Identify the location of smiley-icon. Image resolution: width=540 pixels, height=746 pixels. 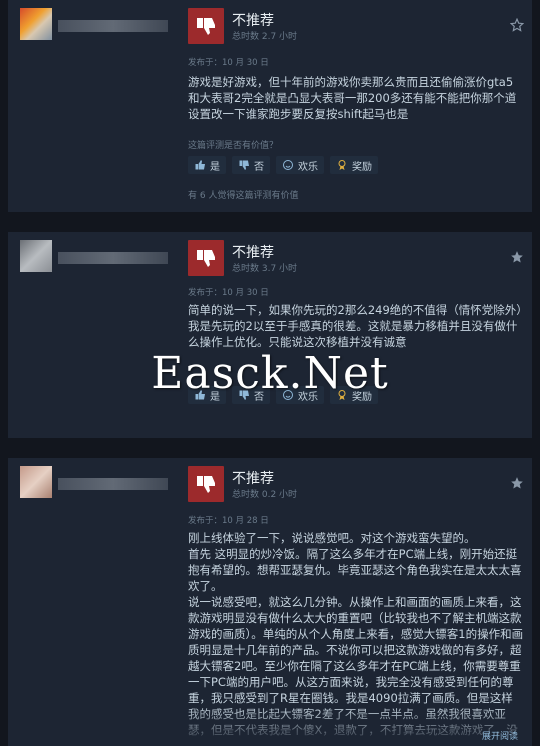
(288, 165).